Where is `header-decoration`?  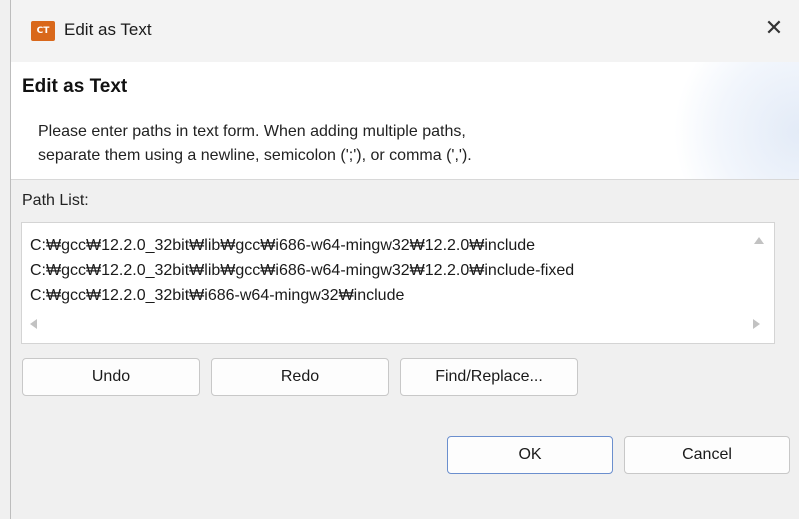
header-decoration is located at coordinates (729, 120).